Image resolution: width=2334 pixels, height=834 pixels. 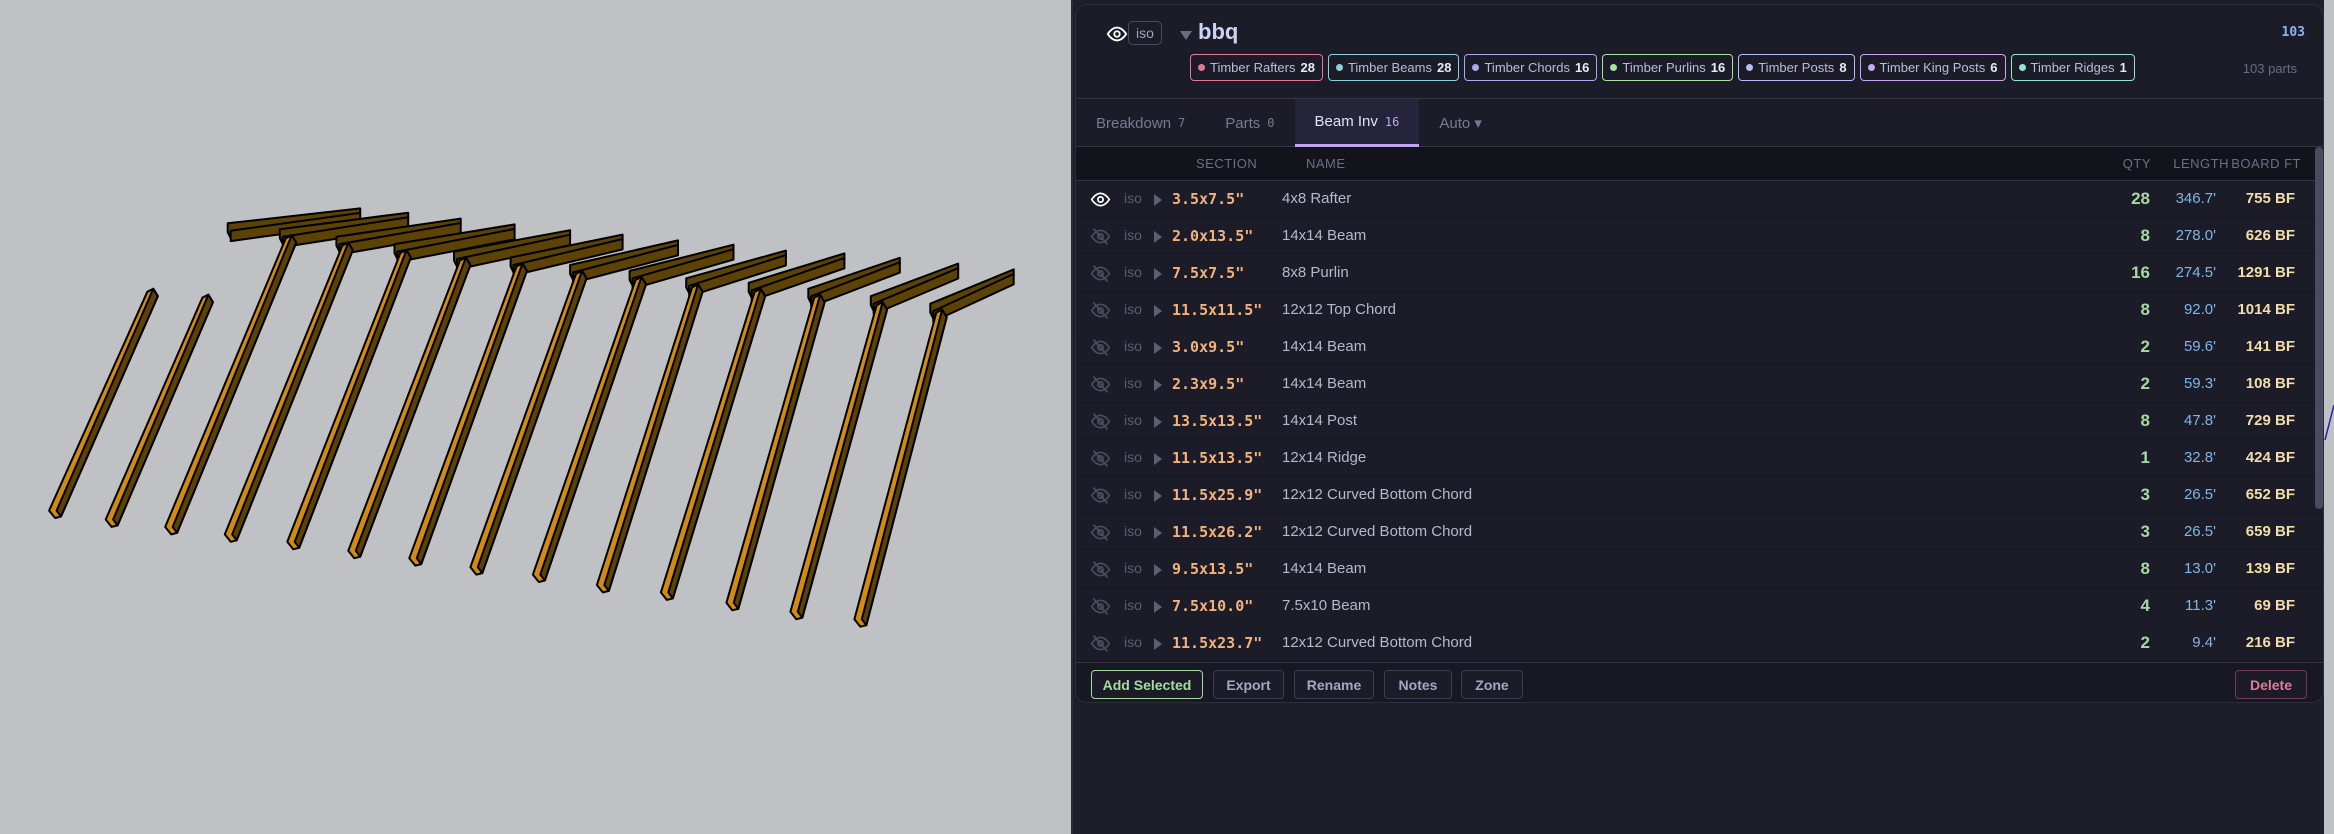 I want to click on delete-button: Delete, so click(x=2271, y=684).